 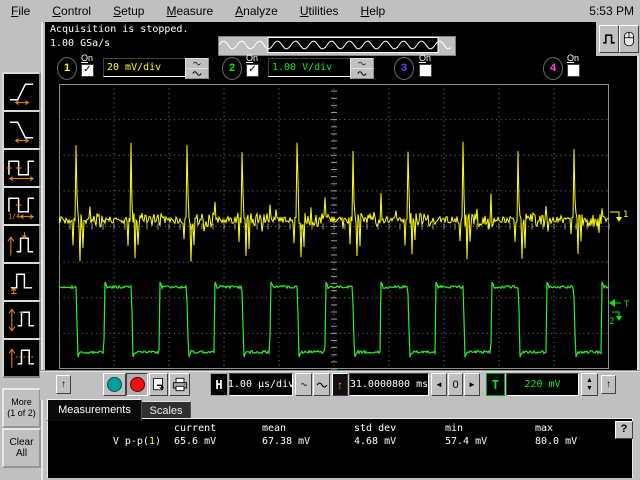 I want to click on channel-3-on-checkbox, so click(x=425, y=70).